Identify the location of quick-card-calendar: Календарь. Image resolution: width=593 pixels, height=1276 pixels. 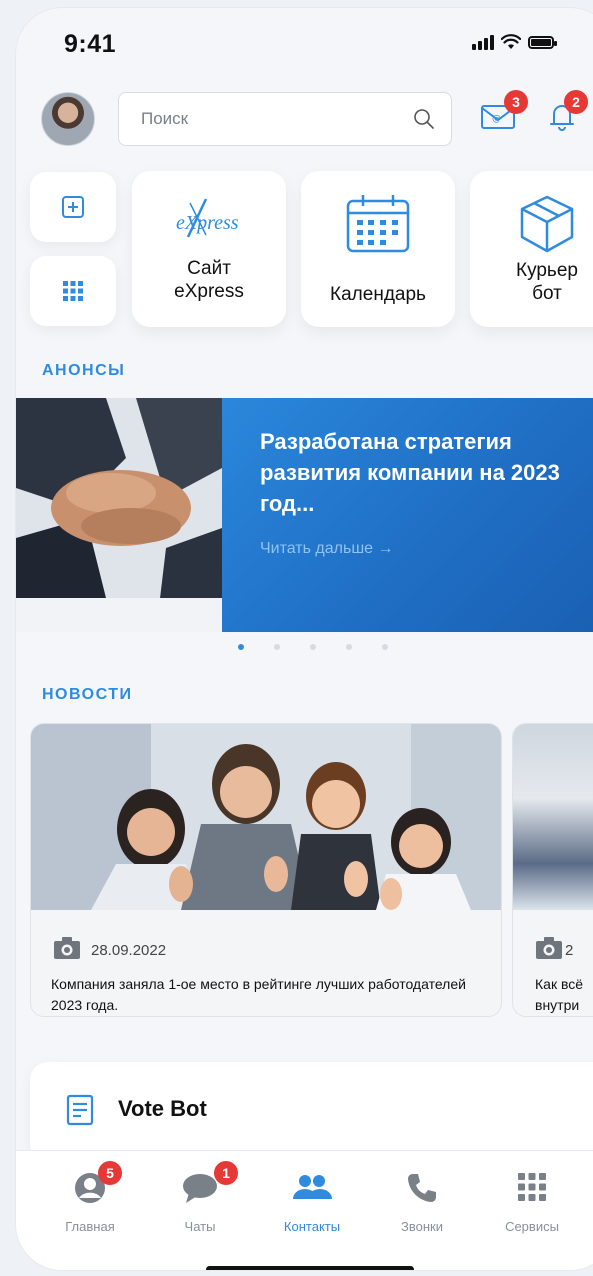
(378, 249).